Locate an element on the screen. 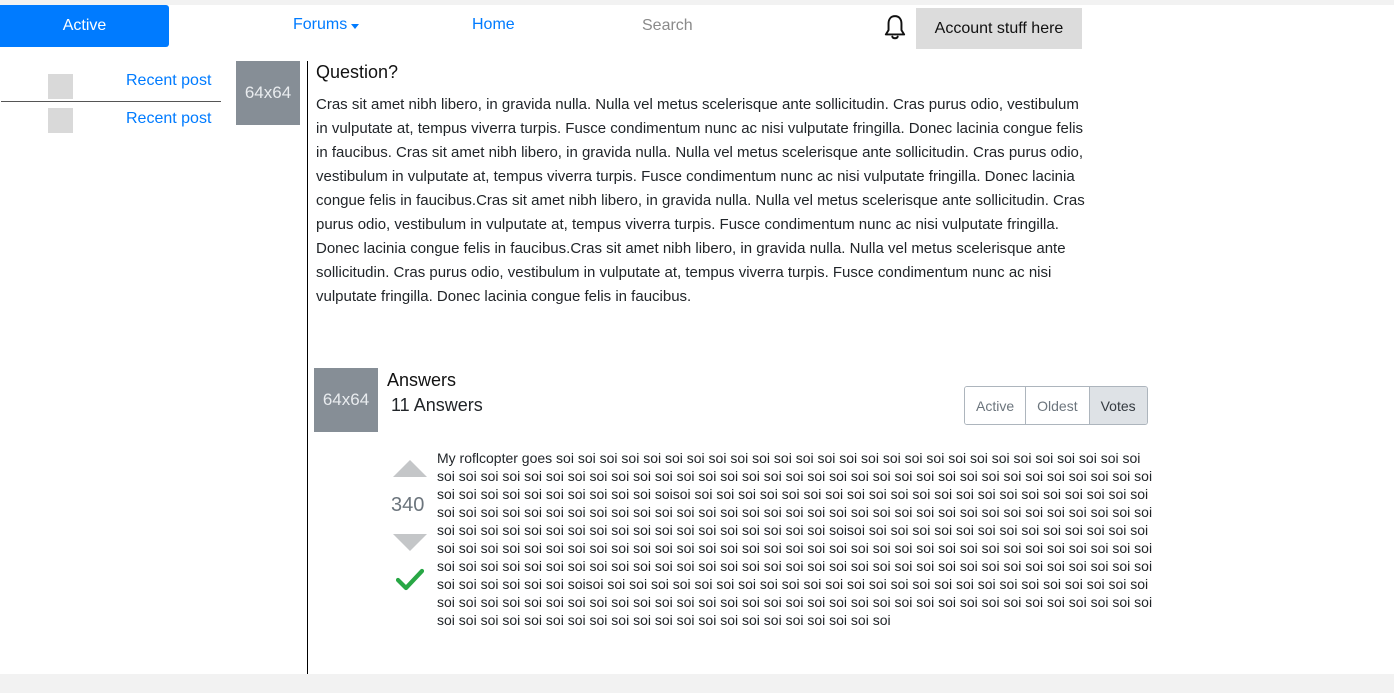  question-avatar: 64x64 is located at coordinates (268, 93).